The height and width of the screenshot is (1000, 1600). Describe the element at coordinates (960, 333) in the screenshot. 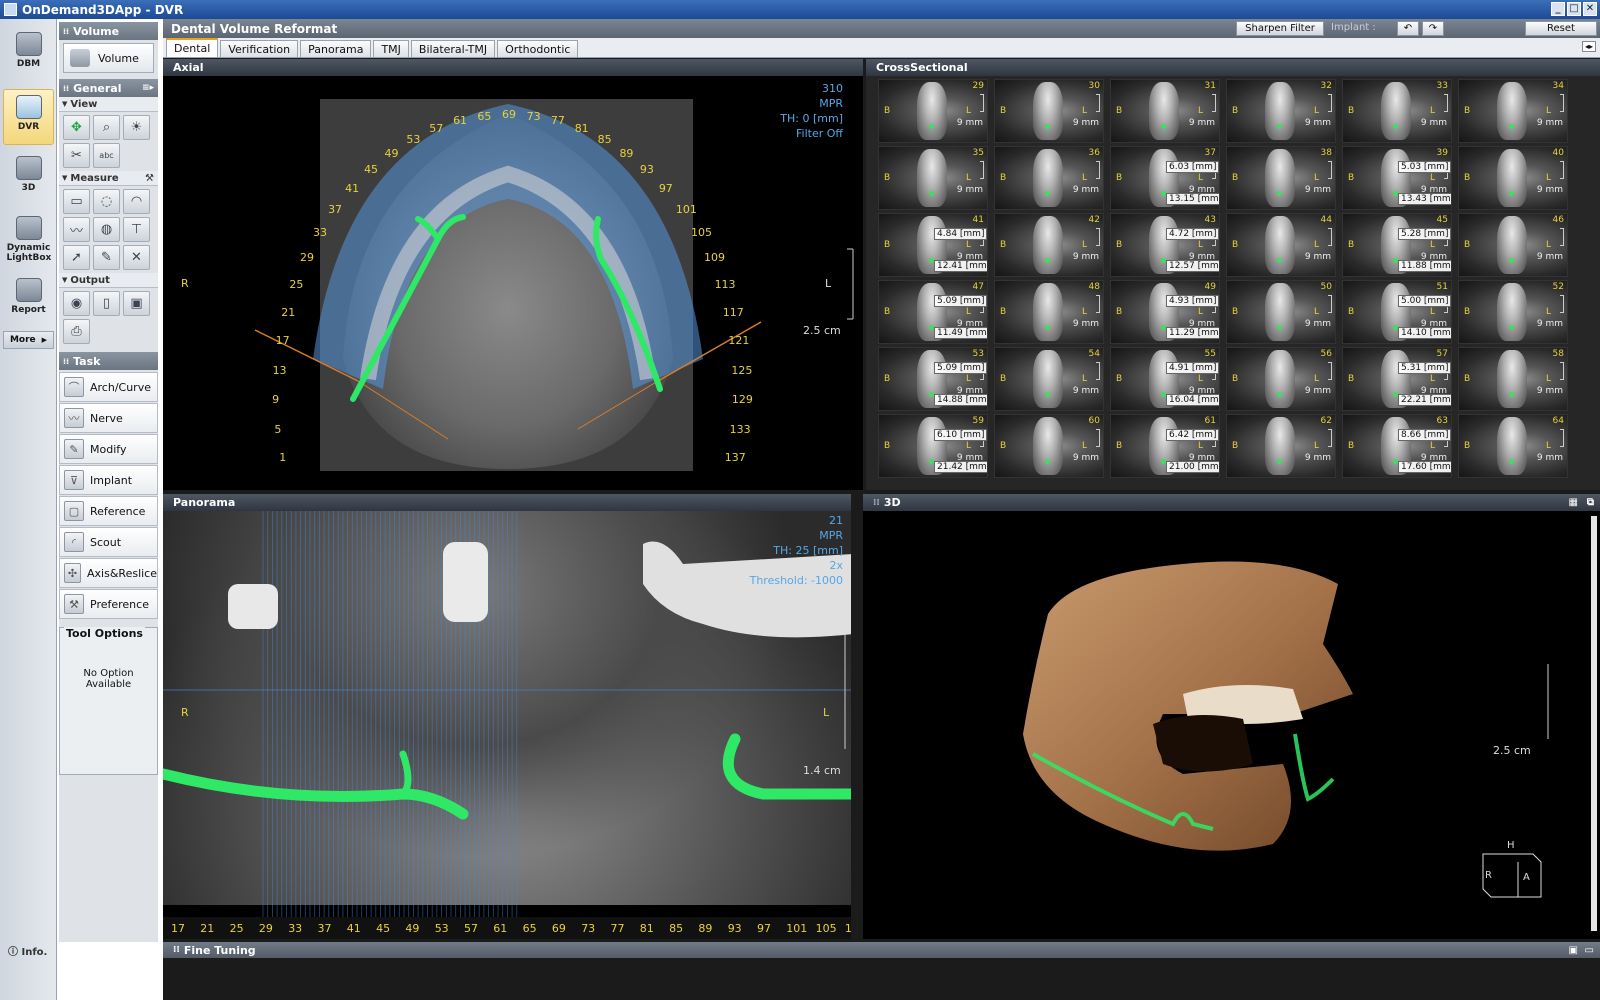

I see `measurement-height: 11.49 [mm]` at that location.